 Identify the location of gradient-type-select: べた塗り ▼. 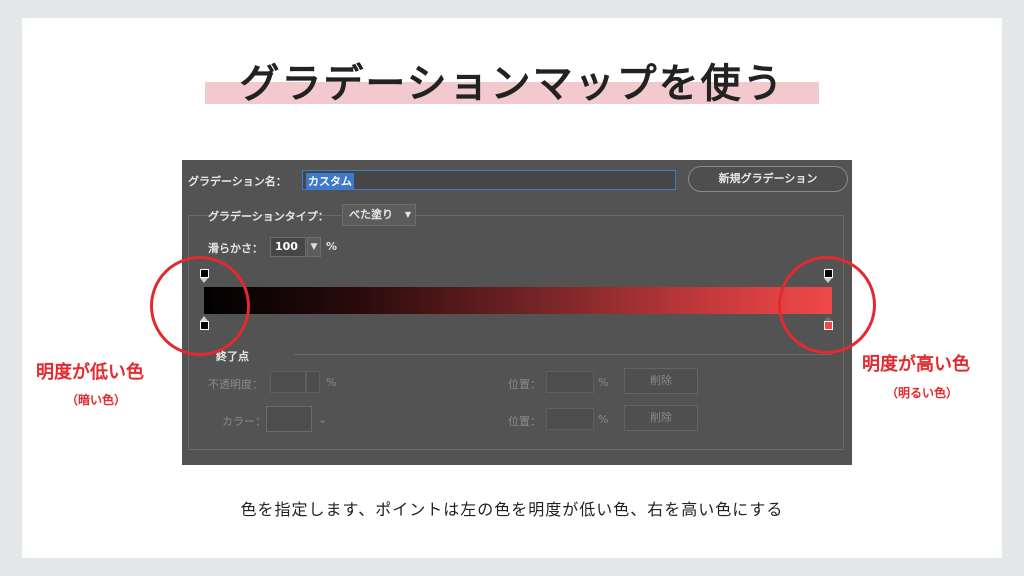
(379, 215).